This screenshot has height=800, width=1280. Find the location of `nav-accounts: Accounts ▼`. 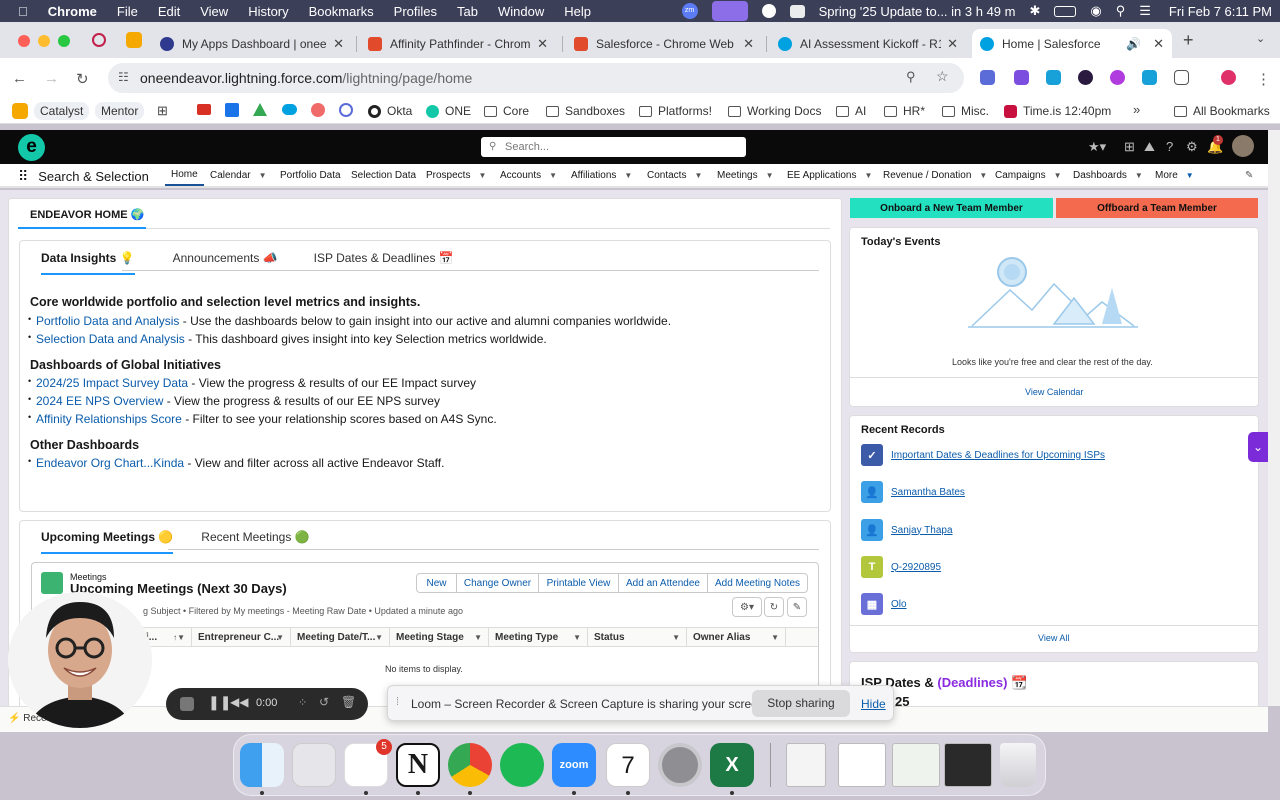

nav-accounts: Accounts ▼ is located at coordinates (528, 175).